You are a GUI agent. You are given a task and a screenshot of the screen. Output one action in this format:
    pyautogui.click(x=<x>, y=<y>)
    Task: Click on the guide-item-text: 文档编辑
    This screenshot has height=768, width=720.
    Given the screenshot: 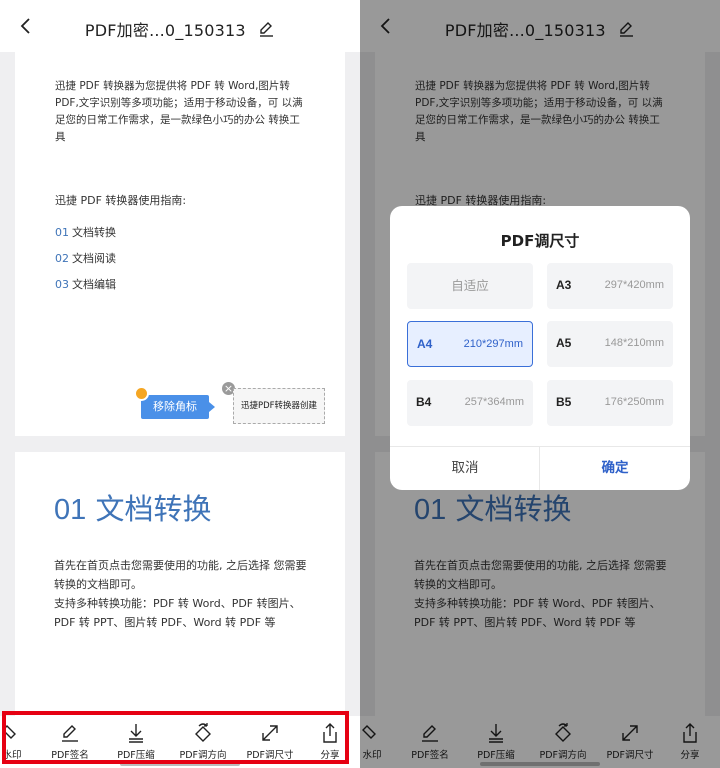 What is the action you would take?
    pyautogui.click(x=94, y=284)
    